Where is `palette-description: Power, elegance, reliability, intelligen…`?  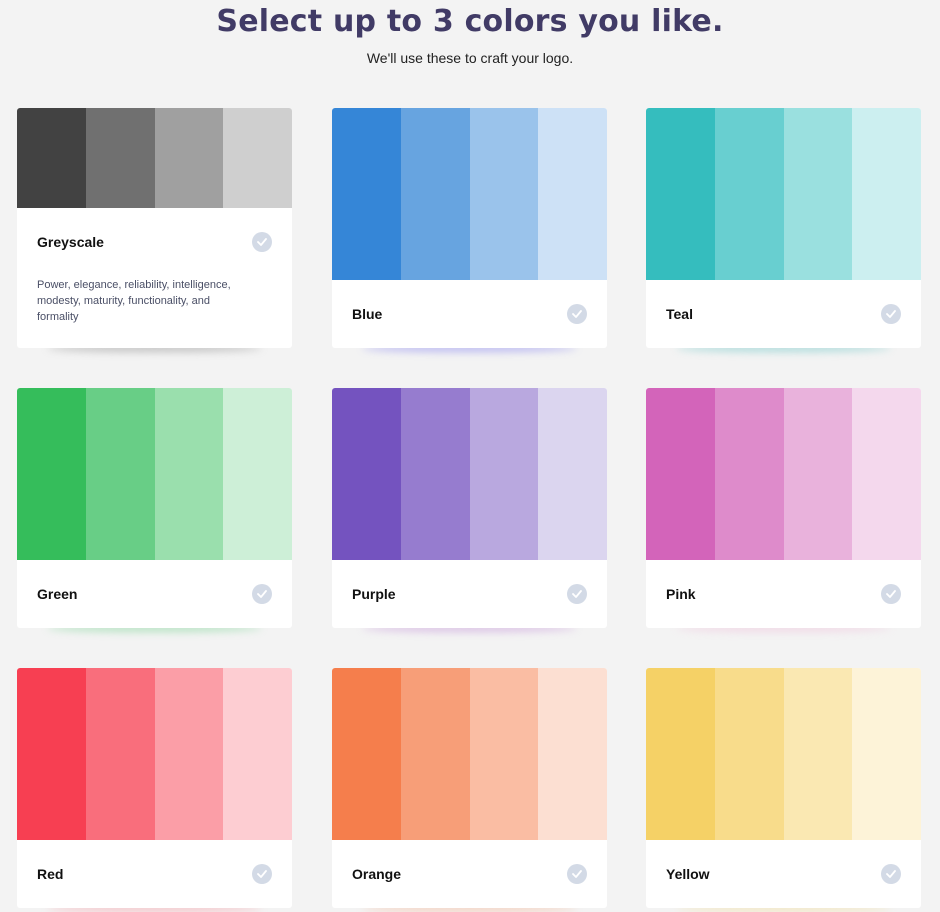 palette-description: Power, elegance, reliability, intelligen… is located at coordinates (134, 301).